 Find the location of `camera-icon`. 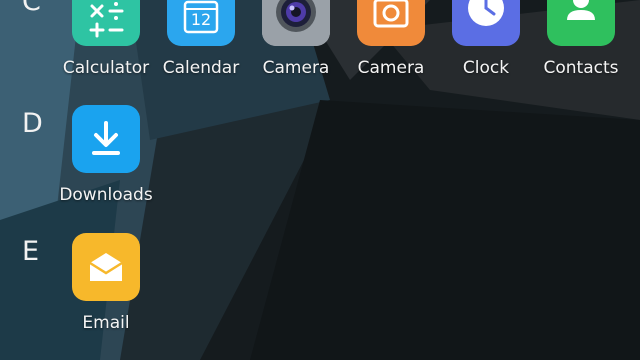

camera-icon is located at coordinates (391, 23).